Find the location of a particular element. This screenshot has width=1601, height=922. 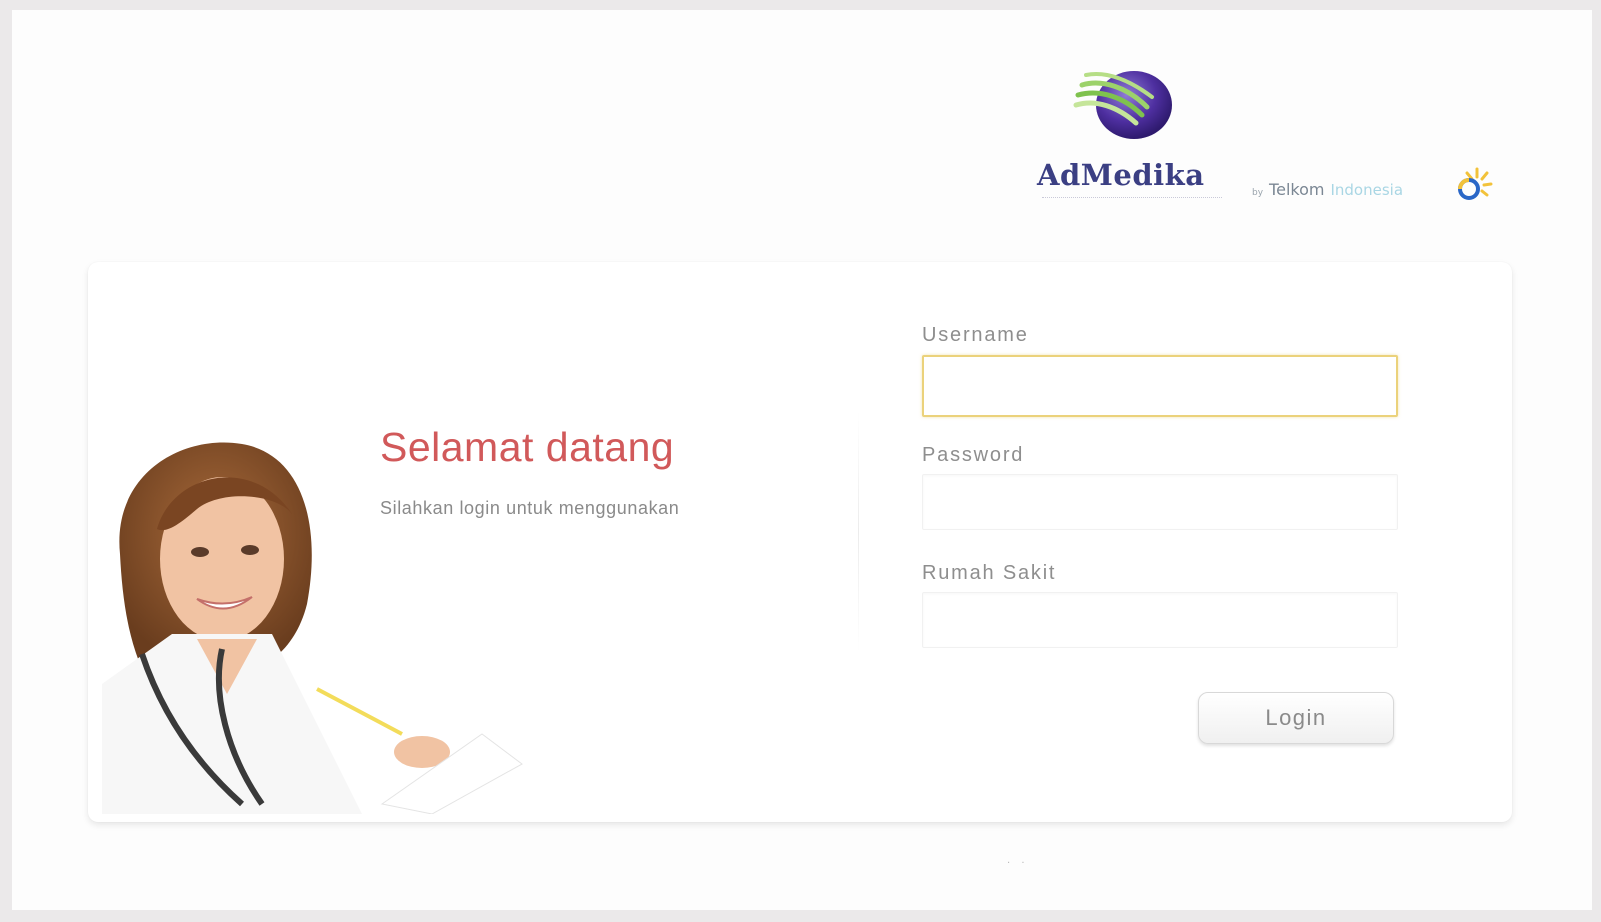

partner-logo-text: by Telkom Indonesia is located at coordinates (1327, 189).